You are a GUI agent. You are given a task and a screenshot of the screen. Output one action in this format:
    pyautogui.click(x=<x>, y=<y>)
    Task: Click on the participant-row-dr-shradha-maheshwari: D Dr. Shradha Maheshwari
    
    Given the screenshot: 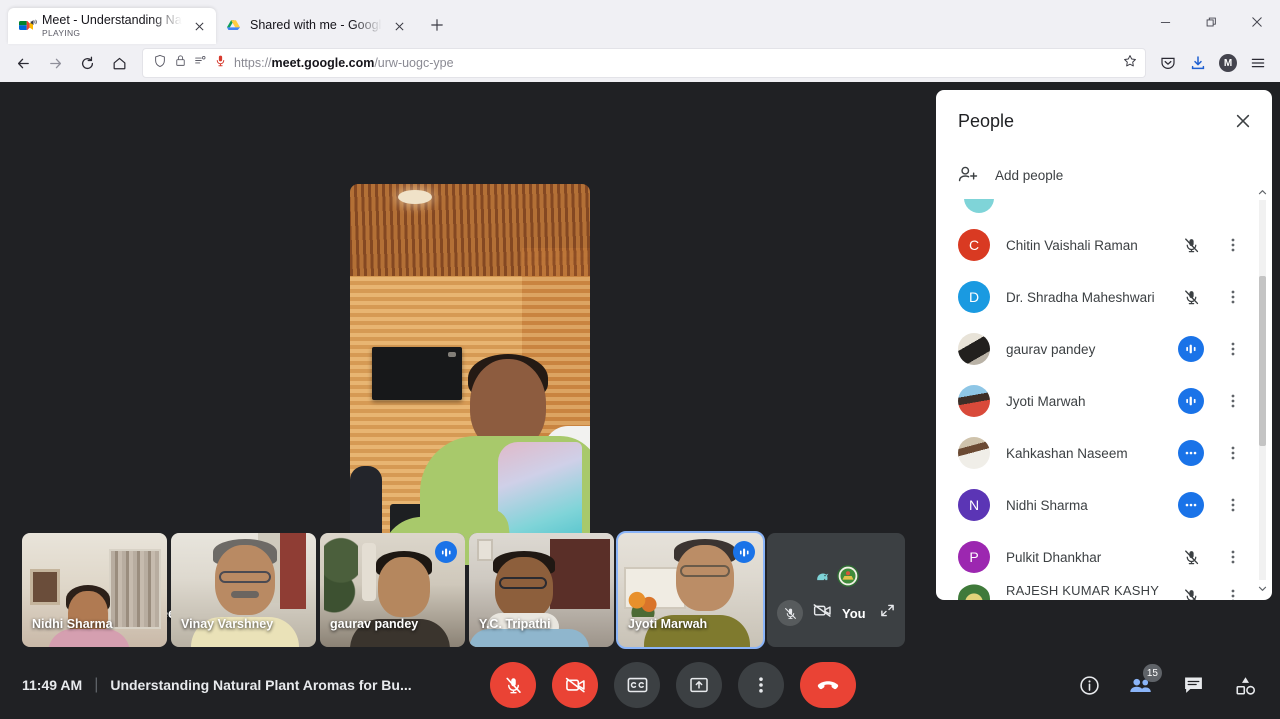 What is the action you would take?
    pyautogui.click(x=1115, y=297)
    